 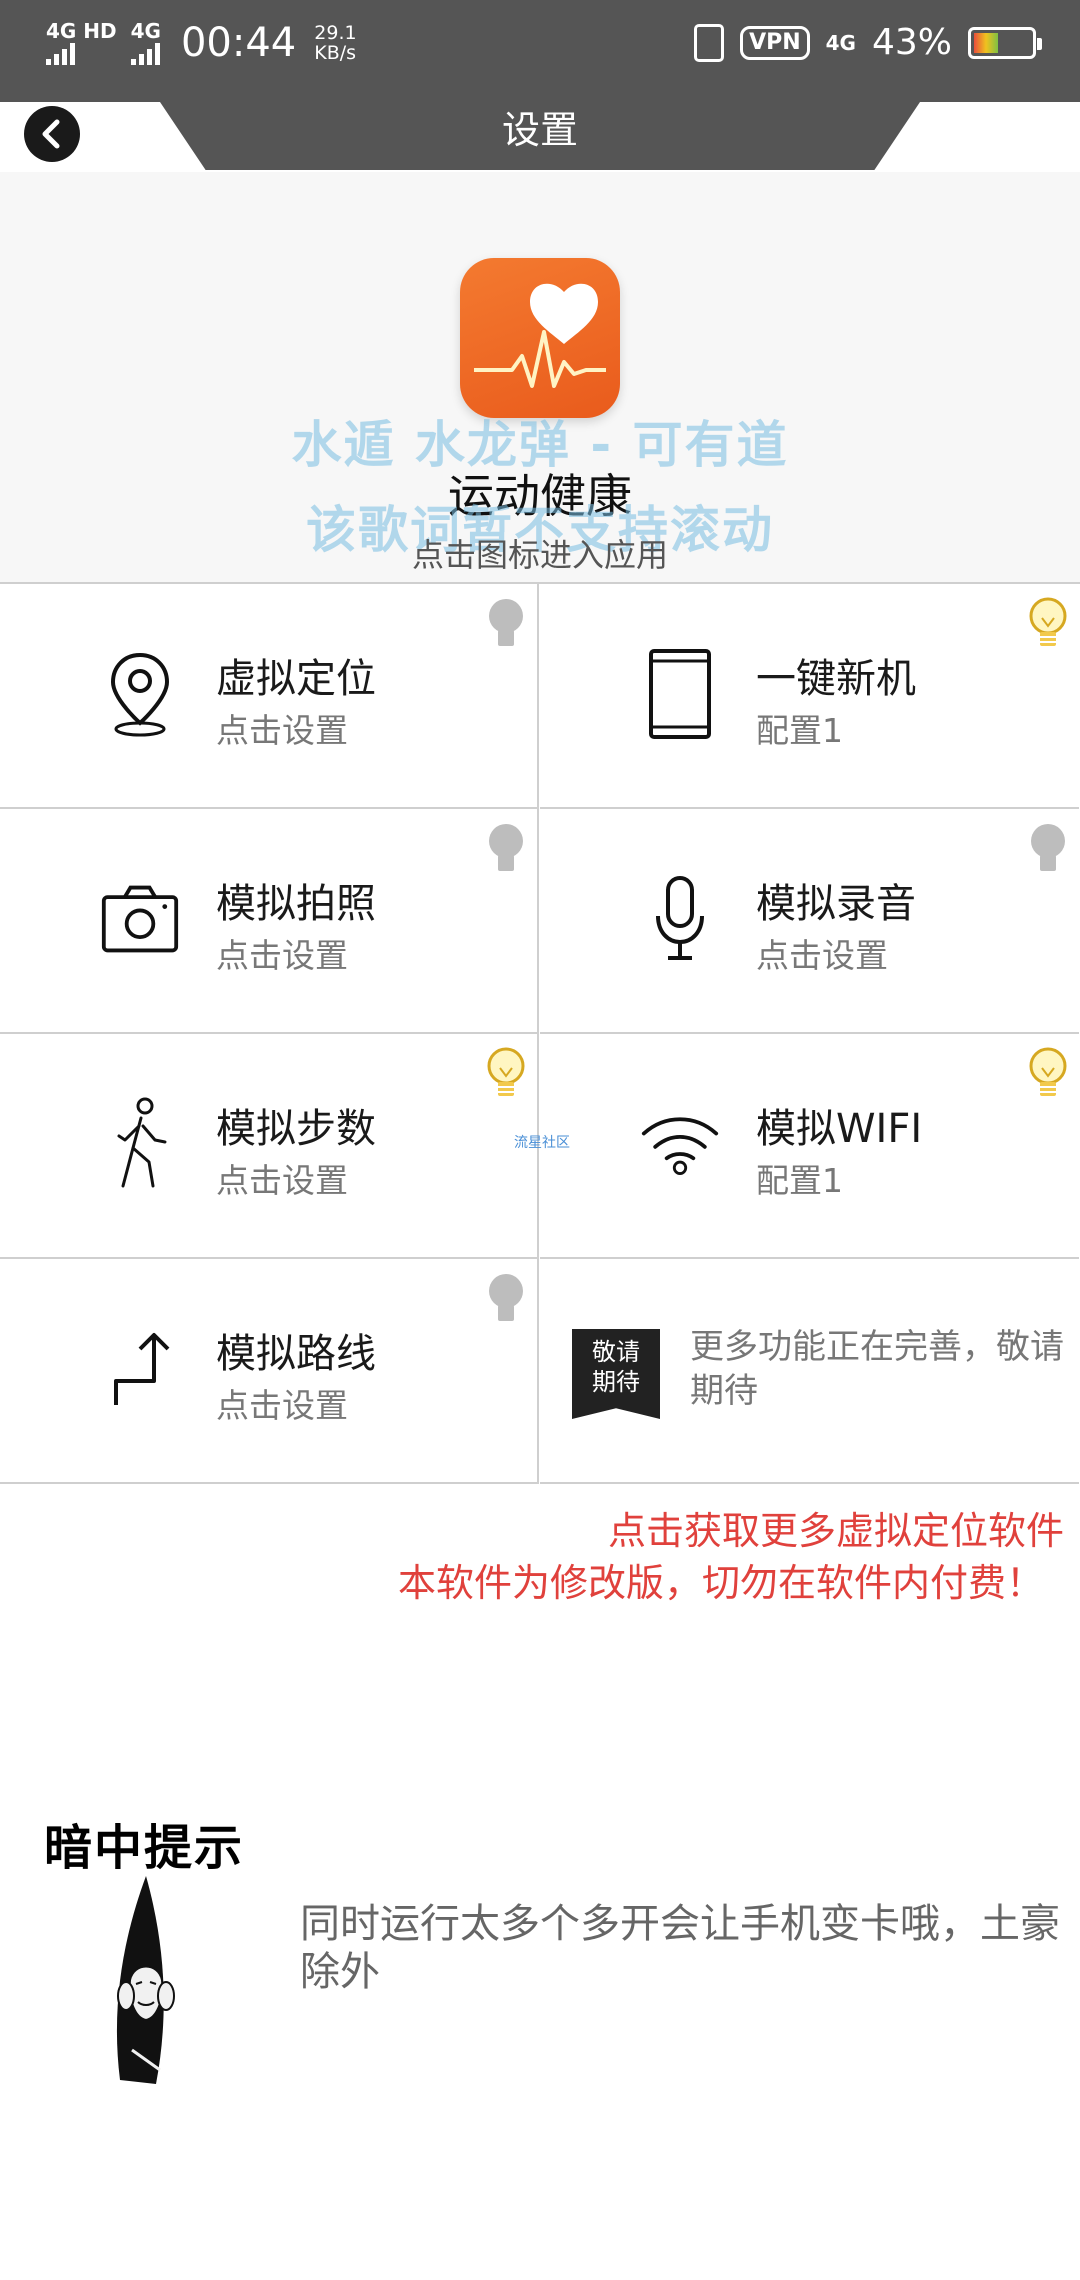 I want to click on vibrate-icon, so click(x=709, y=42).